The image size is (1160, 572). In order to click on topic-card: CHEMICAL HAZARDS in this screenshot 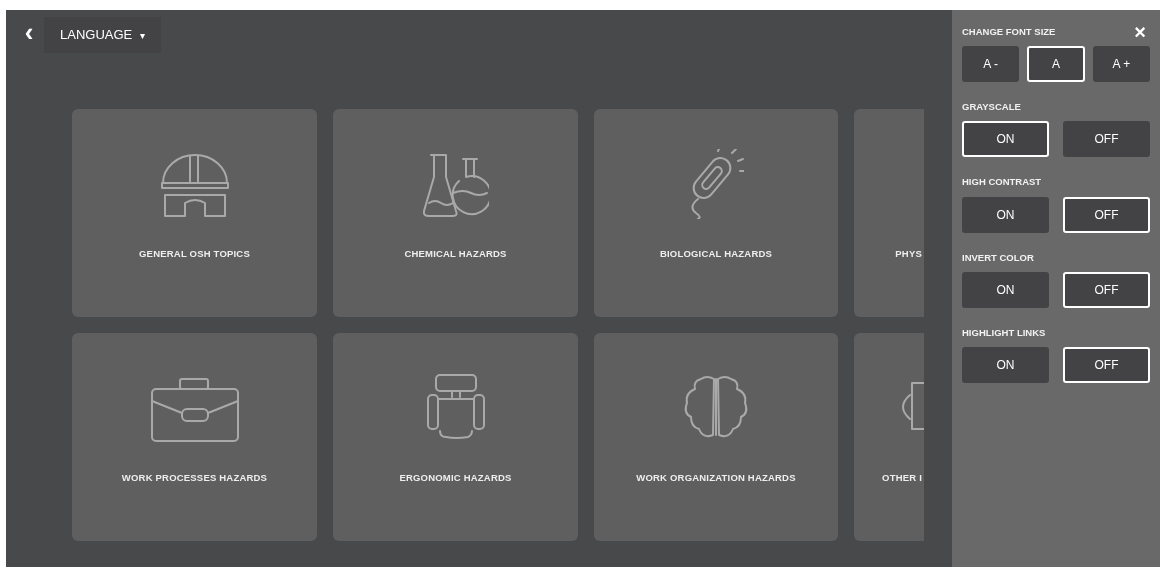, I will do `click(455, 213)`.